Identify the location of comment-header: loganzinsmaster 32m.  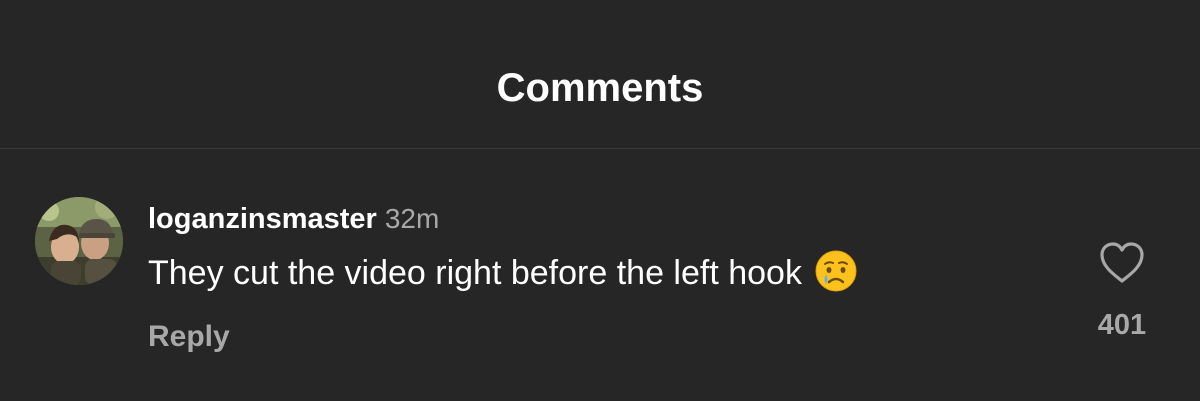
(293, 221).